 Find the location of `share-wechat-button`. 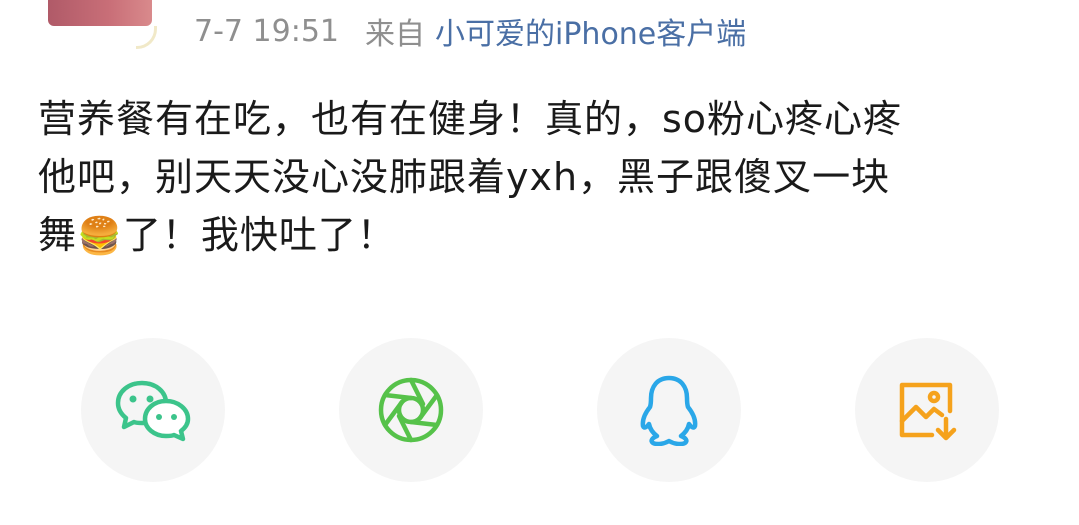

share-wechat-button is located at coordinates (153, 410).